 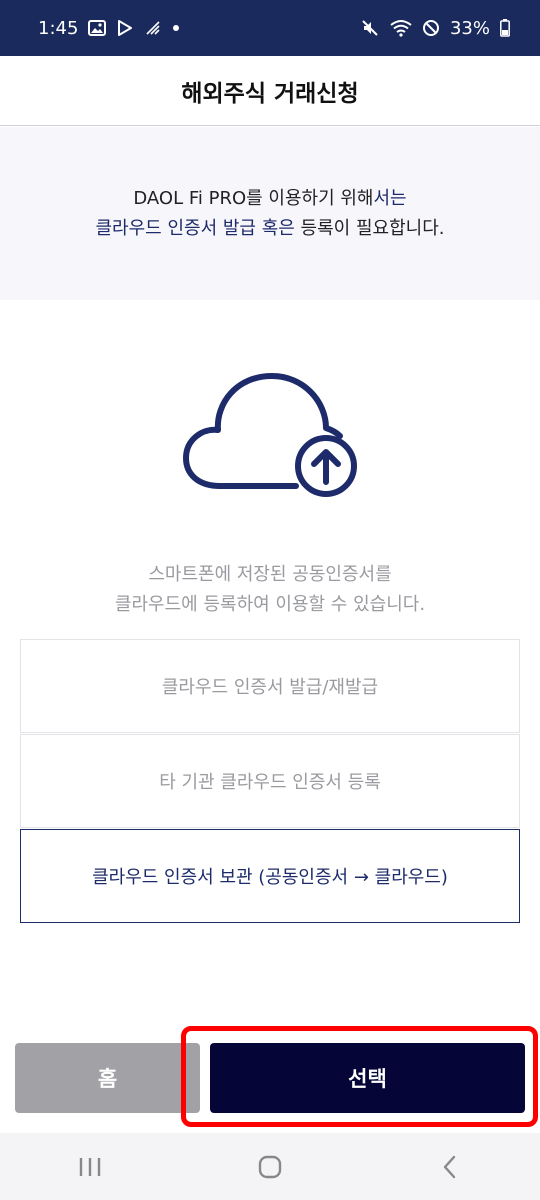 What do you see at coordinates (90, 1167) in the screenshot?
I see `recent-apps-icon` at bounding box center [90, 1167].